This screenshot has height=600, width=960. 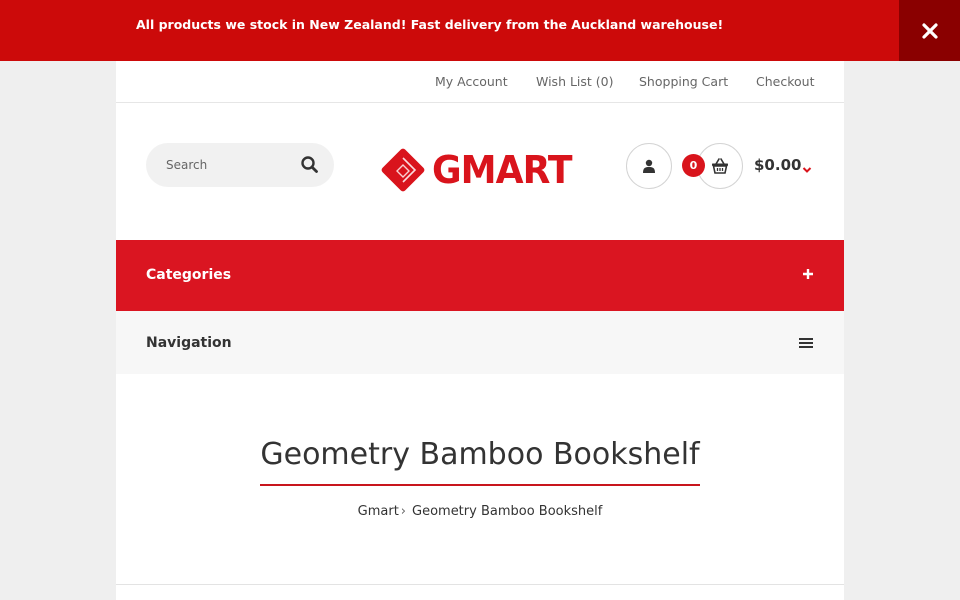 I want to click on account-button, so click(x=649, y=166).